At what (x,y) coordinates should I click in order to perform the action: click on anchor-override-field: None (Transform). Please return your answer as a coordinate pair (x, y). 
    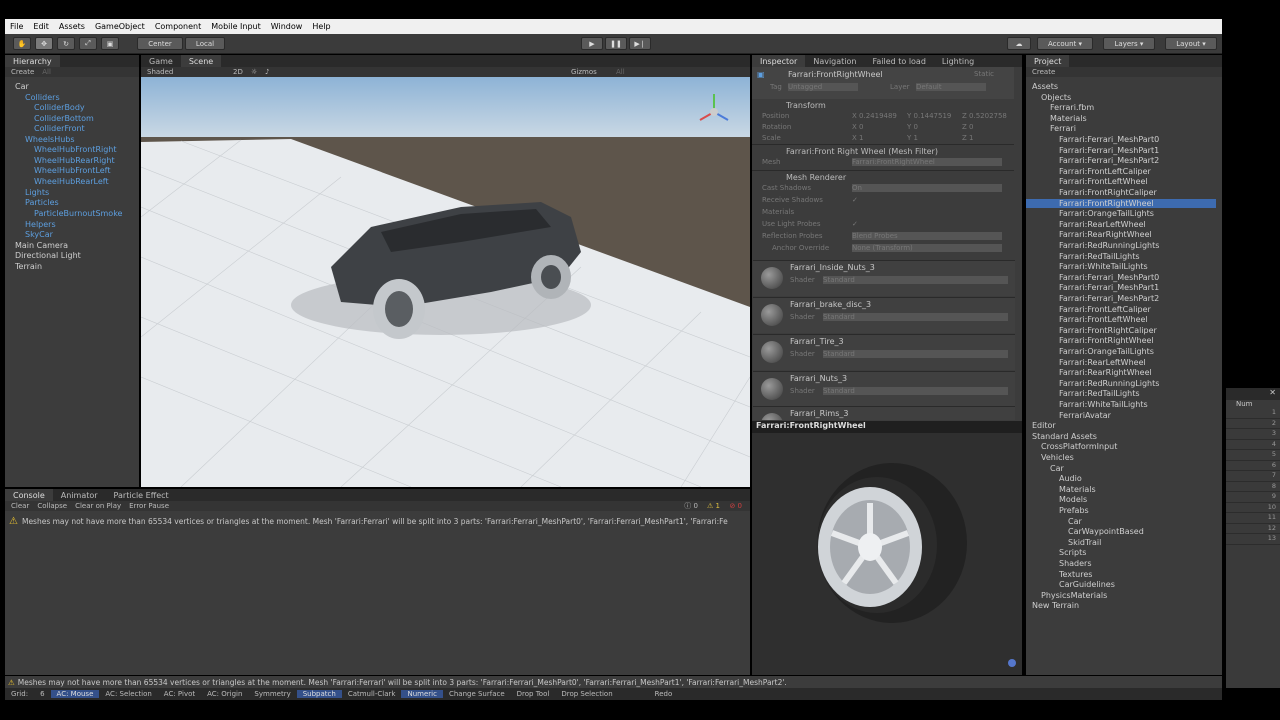
    Looking at the image, I should click on (927, 248).